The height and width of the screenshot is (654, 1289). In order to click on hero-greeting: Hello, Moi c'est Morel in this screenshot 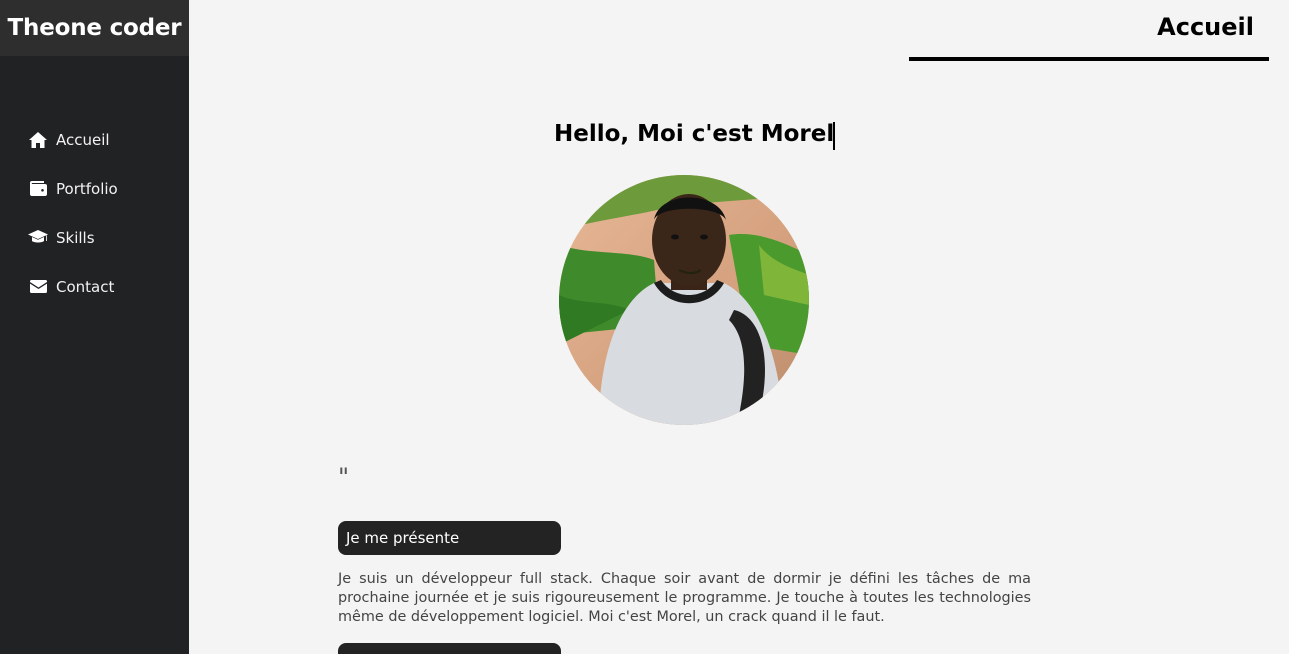, I will do `click(694, 134)`.